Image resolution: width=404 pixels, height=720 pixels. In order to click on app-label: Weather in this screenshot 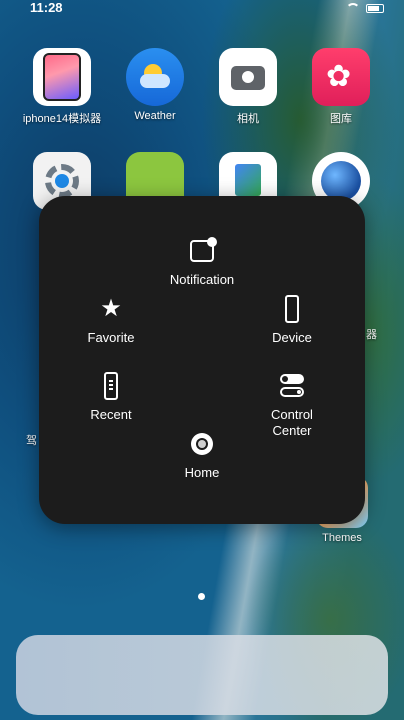, I will do `click(155, 116)`.